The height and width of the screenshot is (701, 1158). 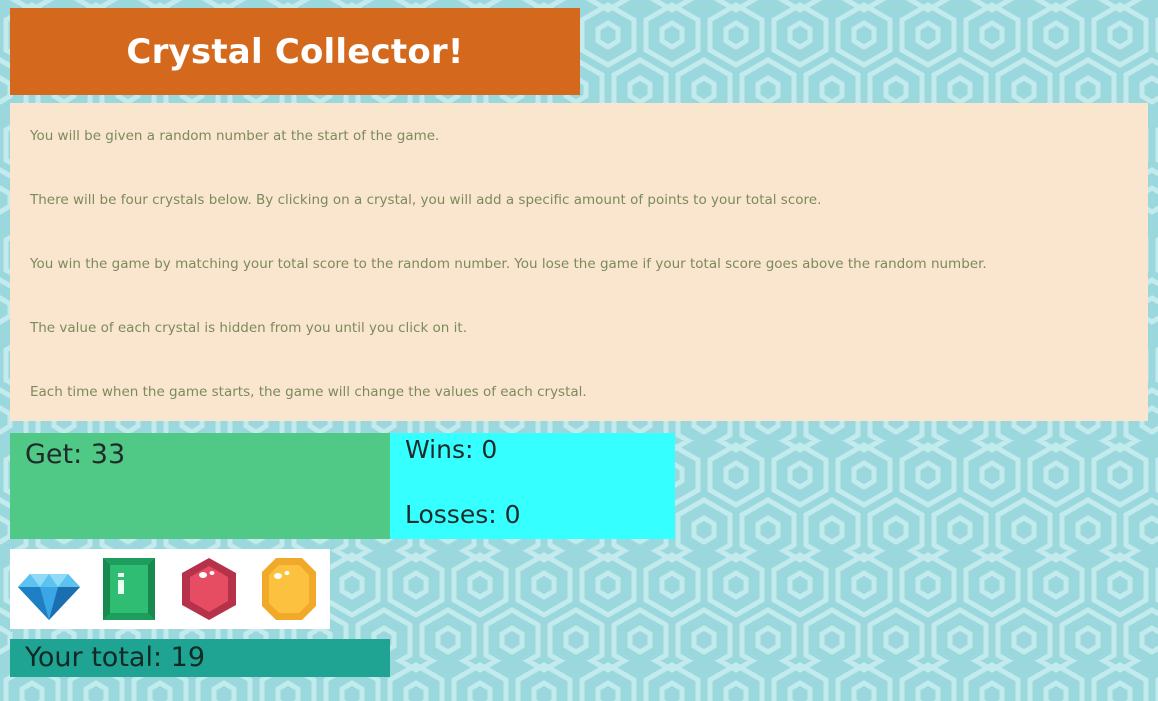 I want to click on crystal-button-yellow, so click(x=289, y=589).